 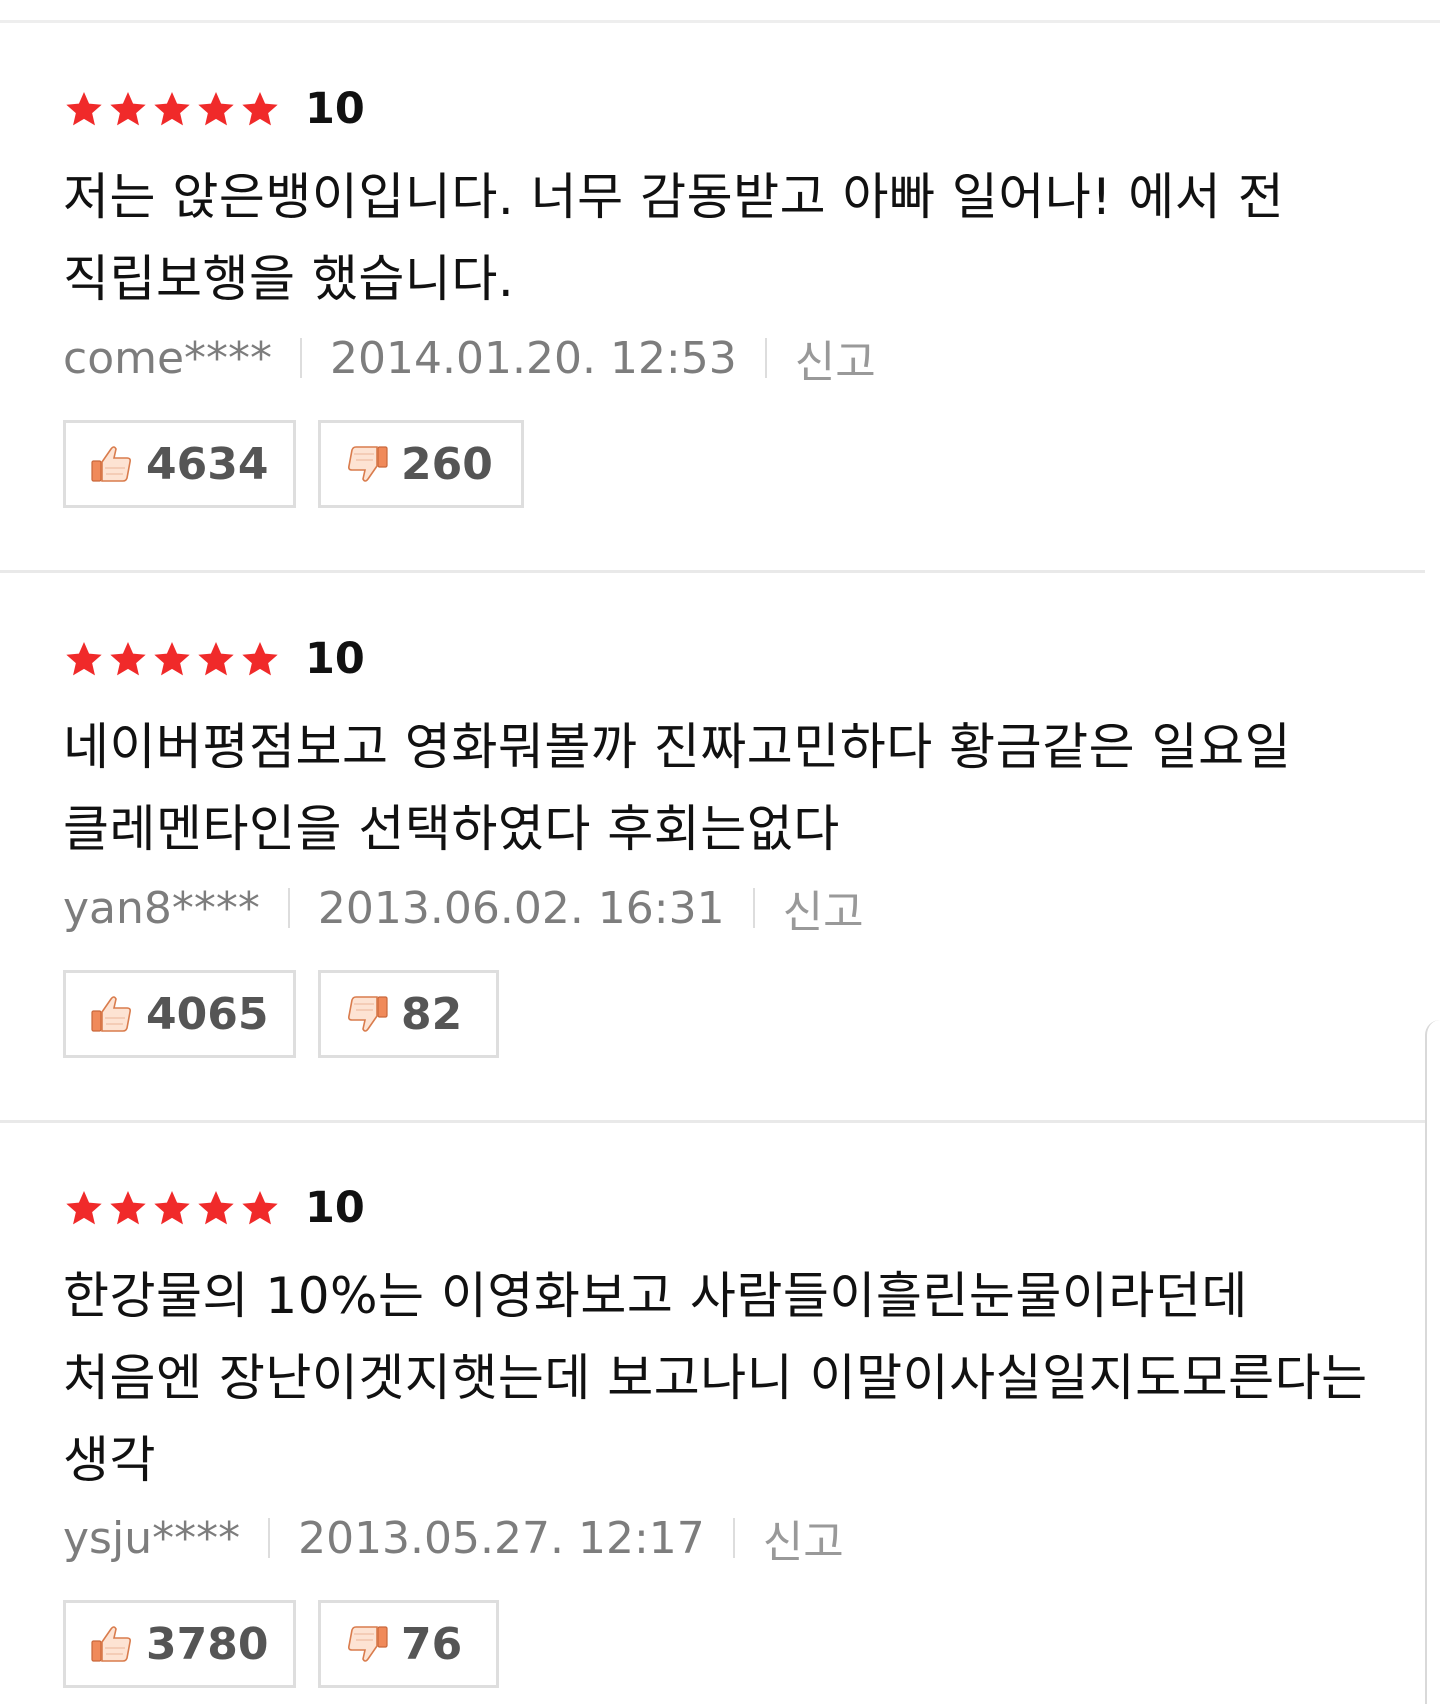 I want to click on top-divider, so click(x=720, y=21).